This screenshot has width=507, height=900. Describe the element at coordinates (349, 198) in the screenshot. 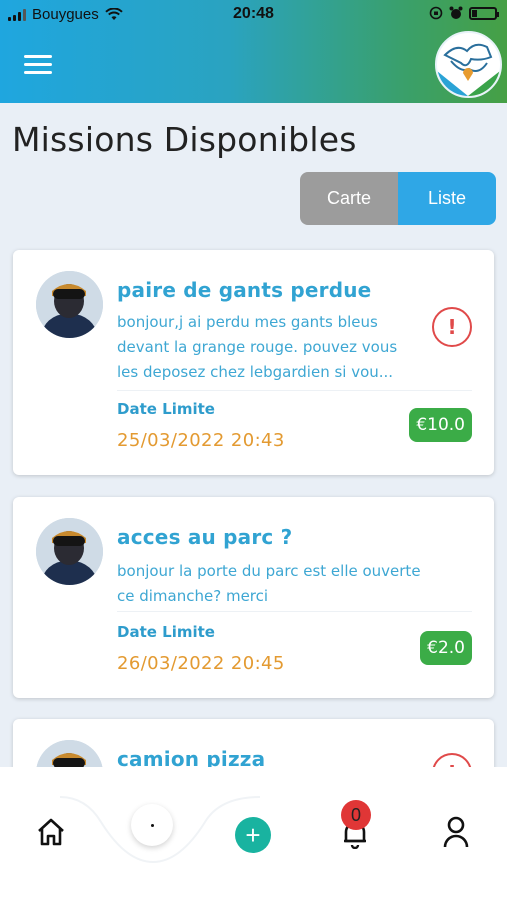

I see `toggle-carte-button: Carte` at that location.